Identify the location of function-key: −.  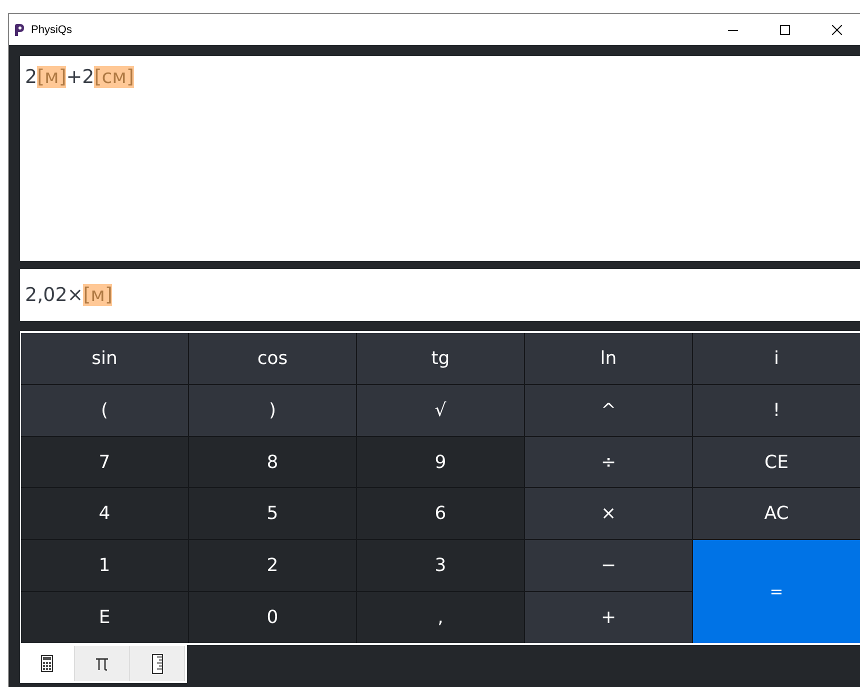
(608, 566).